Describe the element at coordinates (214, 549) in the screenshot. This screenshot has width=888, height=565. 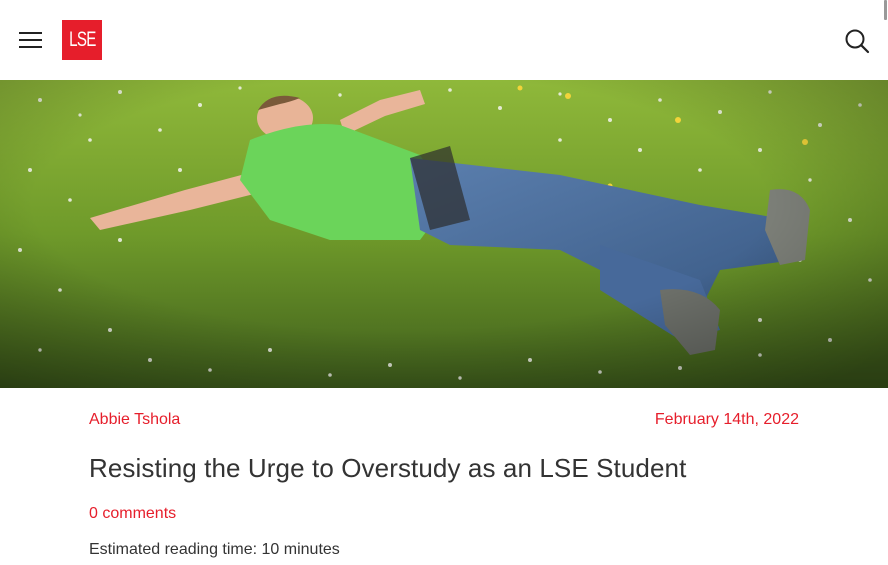
I see `reading-time: Estimated reading time: 10 minutes` at that location.